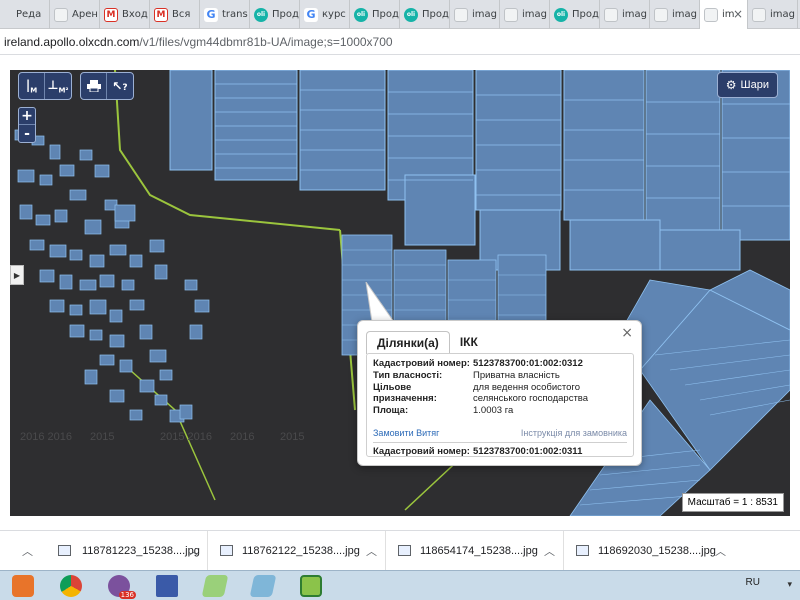 The height and width of the screenshot is (600, 800). Describe the element at coordinates (406, 433) in the screenshot. I see `order-extract-link: Замовити Витяг` at that location.